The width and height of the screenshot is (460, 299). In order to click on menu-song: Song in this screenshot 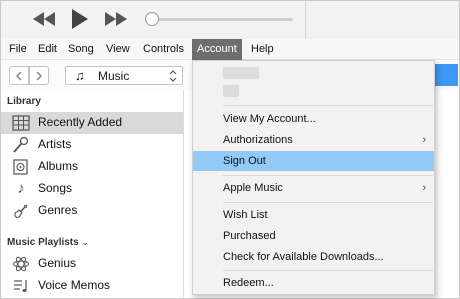, I will do `click(81, 49)`.